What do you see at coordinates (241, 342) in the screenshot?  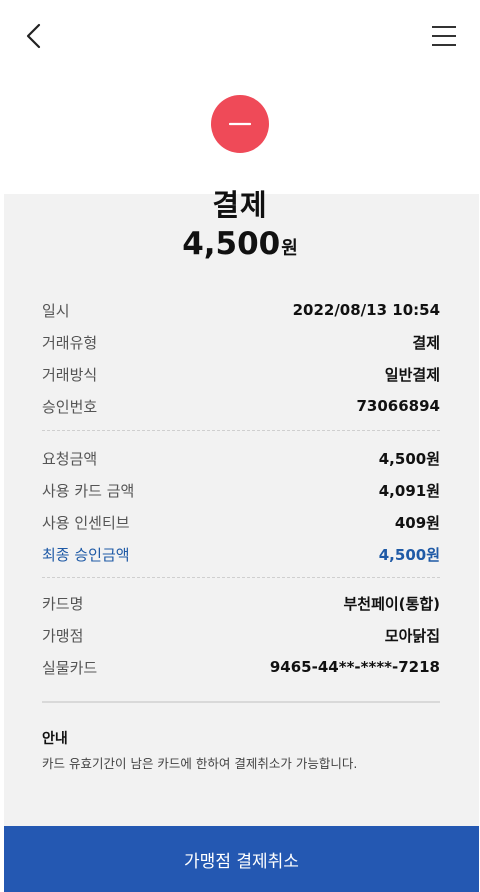 I see `row-transaction-type: 거래유형 결제` at bounding box center [241, 342].